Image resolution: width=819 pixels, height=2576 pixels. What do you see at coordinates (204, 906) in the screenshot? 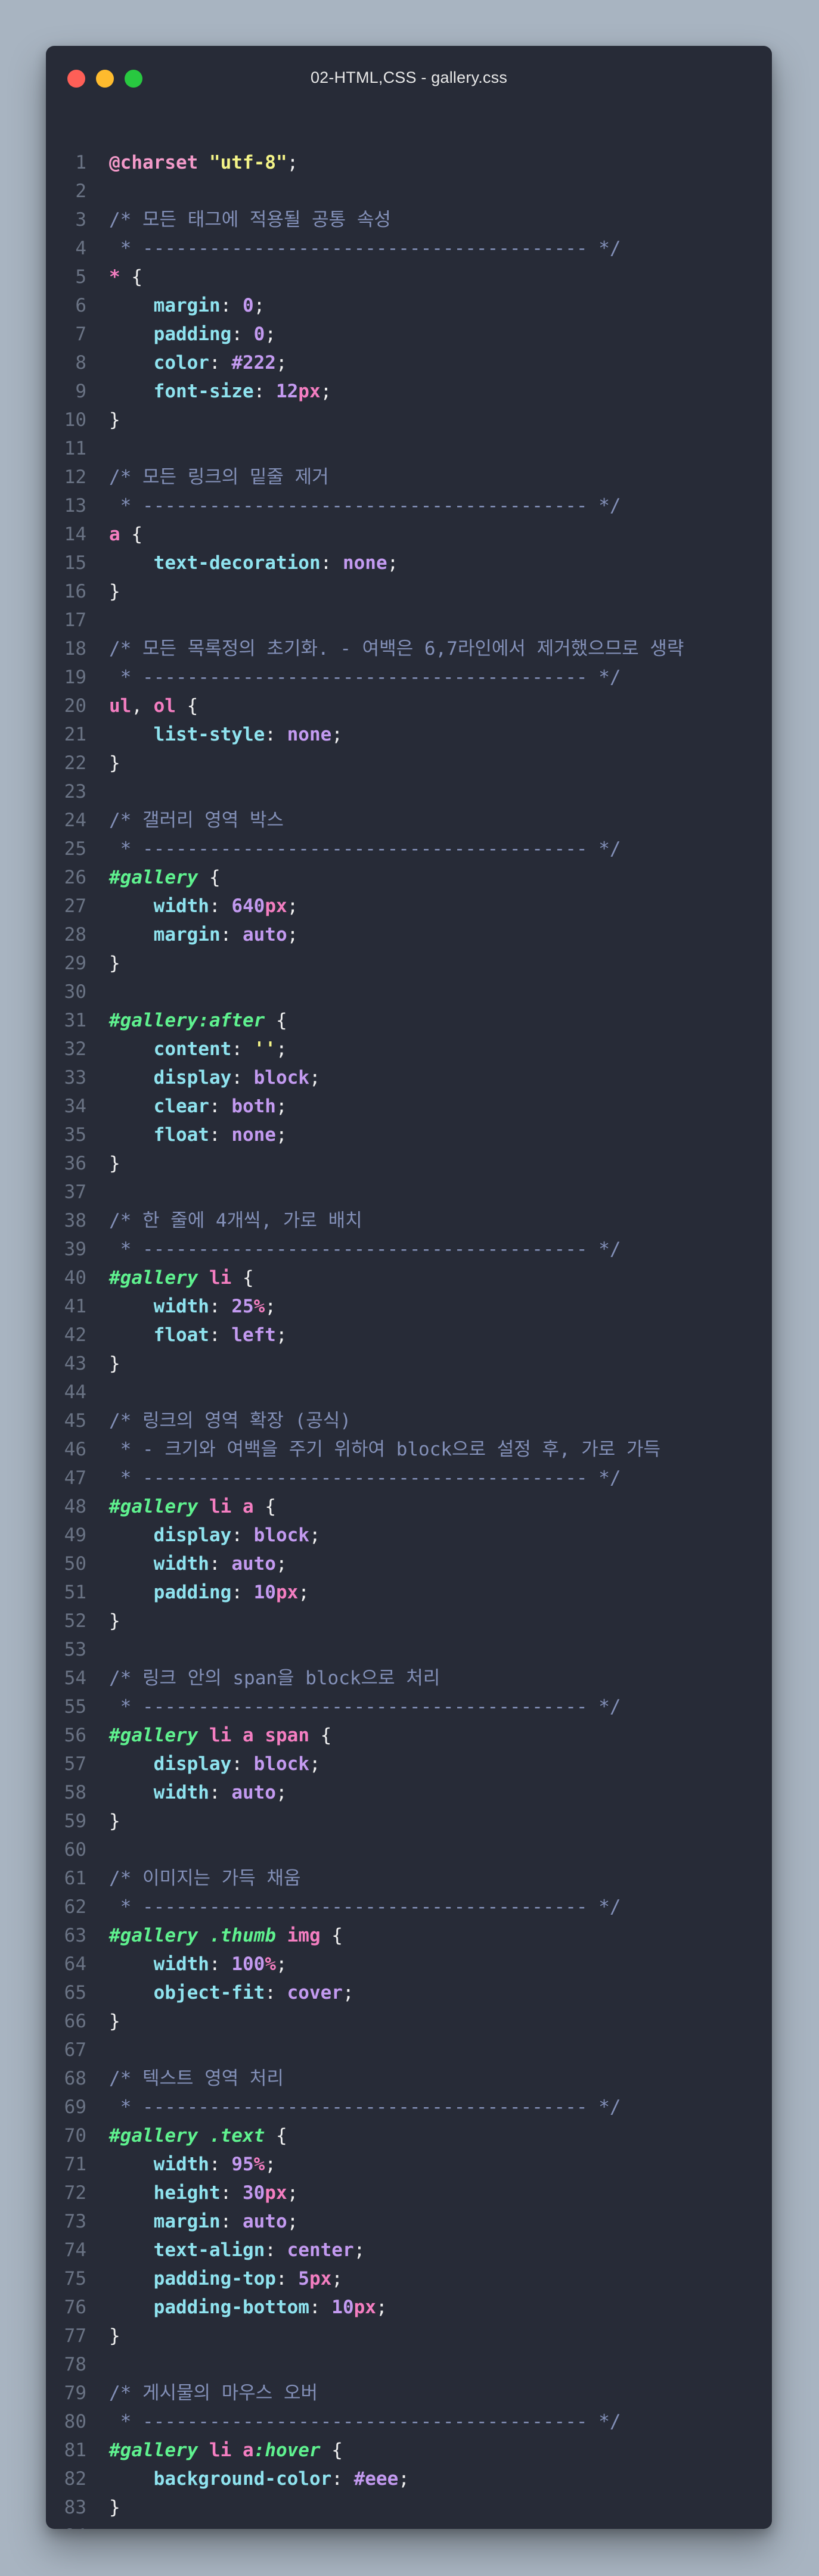
I see `line-source: width: 640px;` at bounding box center [204, 906].